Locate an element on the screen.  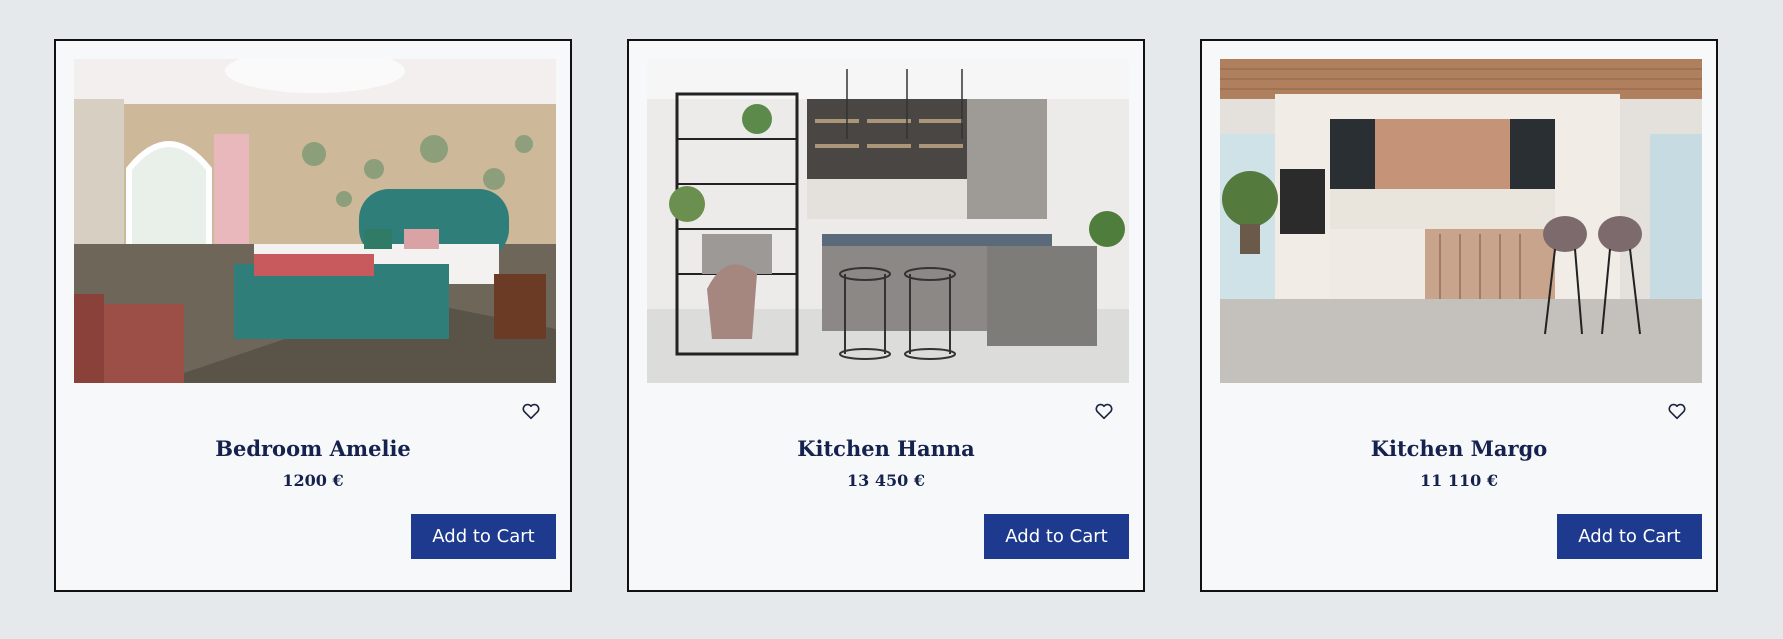
product-price: 1200 € is located at coordinates (313, 480).